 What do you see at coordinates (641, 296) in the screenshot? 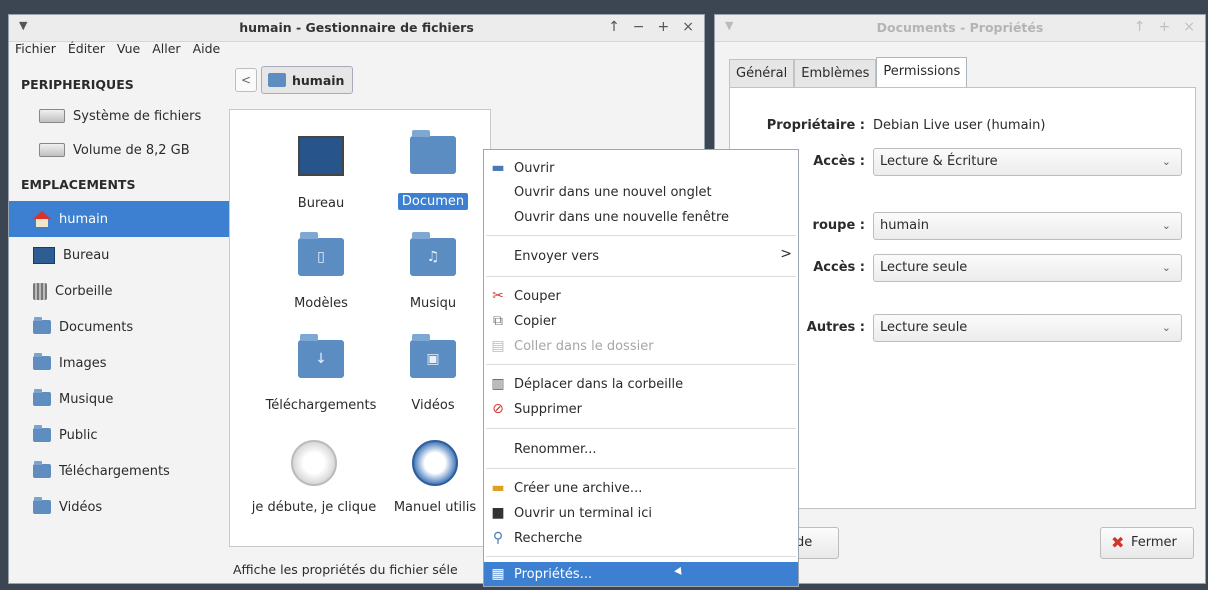
I see `menu-item-couper: ✂ Couper` at bounding box center [641, 296].